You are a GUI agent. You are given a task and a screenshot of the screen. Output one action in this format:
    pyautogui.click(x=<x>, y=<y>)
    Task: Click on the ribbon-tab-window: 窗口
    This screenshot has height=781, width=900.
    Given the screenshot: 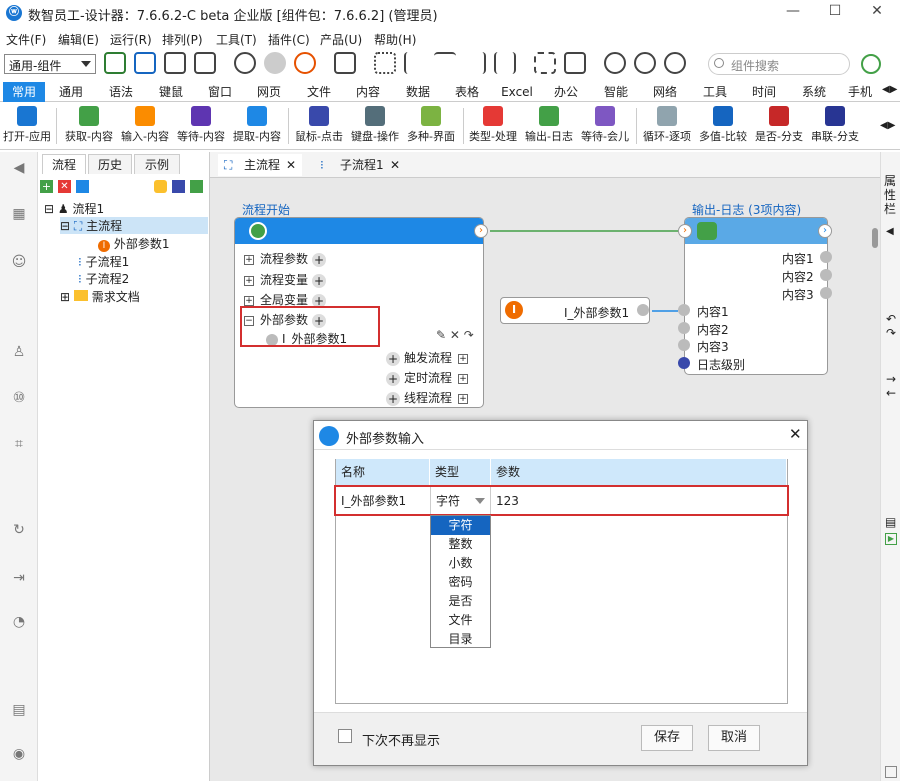 What is the action you would take?
    pyautogui.click(x=220, y=92)
    